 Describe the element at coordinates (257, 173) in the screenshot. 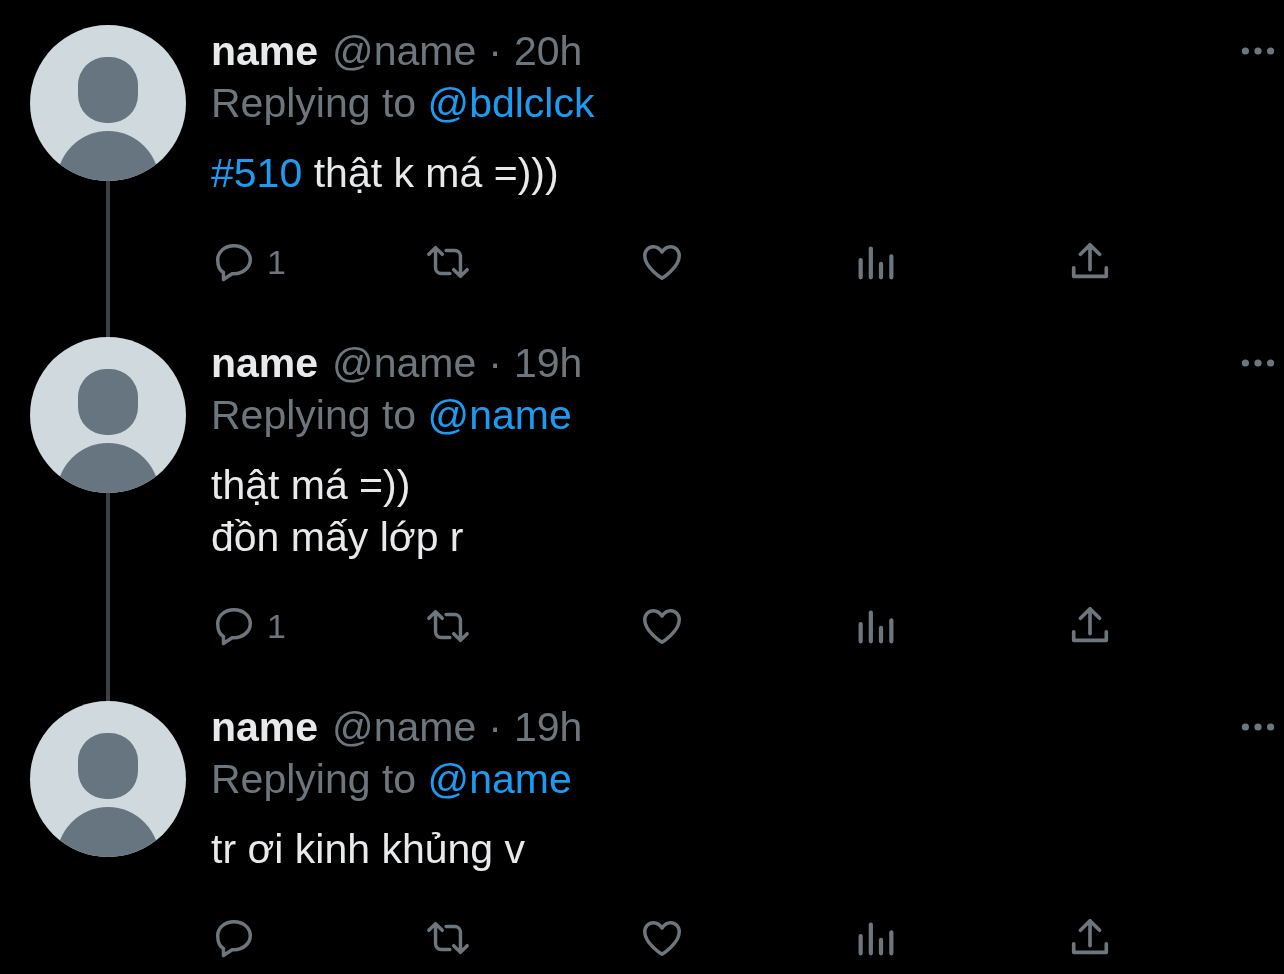

I see `hashtag-link: #510` at that location.